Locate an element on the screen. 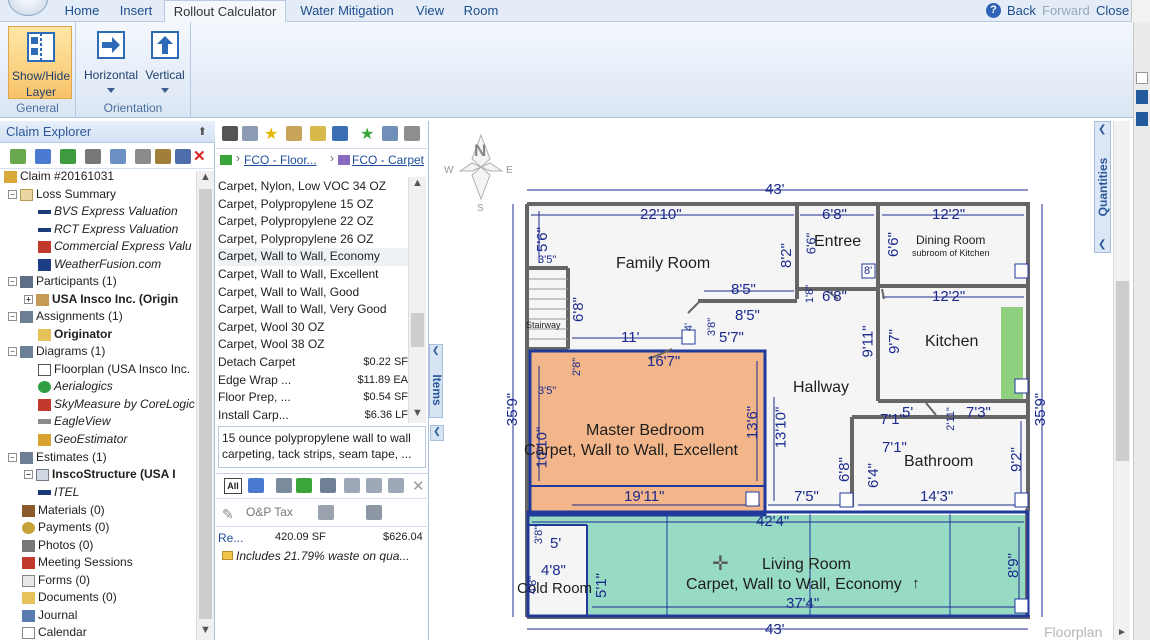 The width and height of the screenshot is (1150, 640). tree-item-participants: − Participants (1) is located at coordinates (62, 281).